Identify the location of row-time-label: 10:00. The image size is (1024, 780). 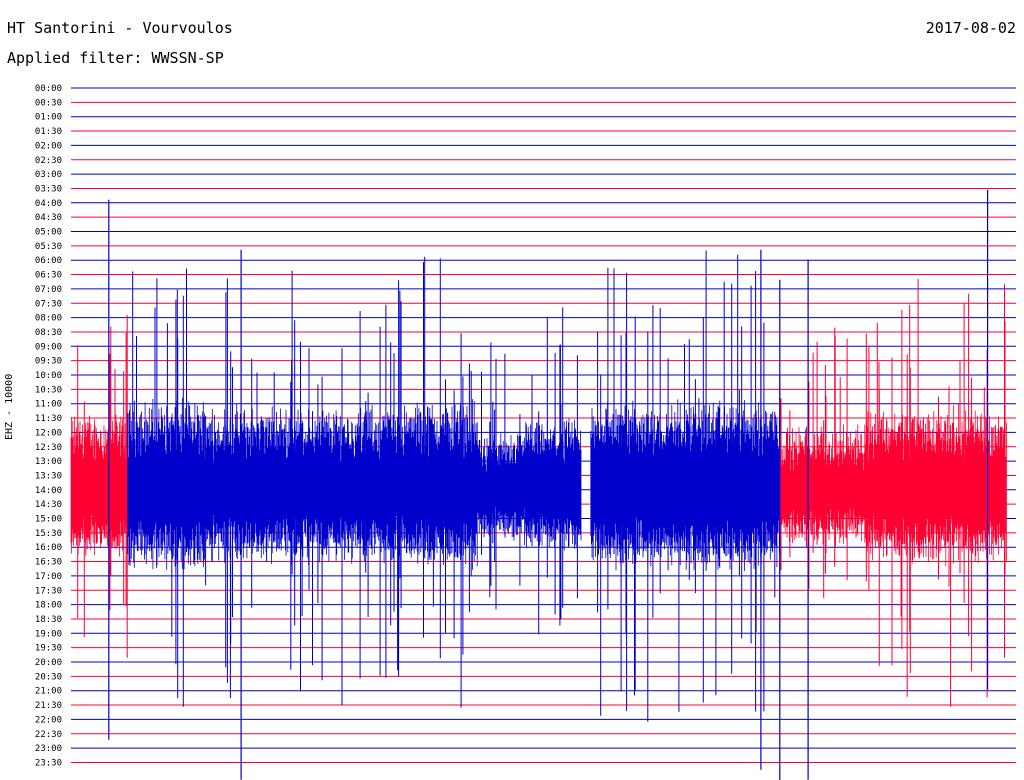
(48, 376).